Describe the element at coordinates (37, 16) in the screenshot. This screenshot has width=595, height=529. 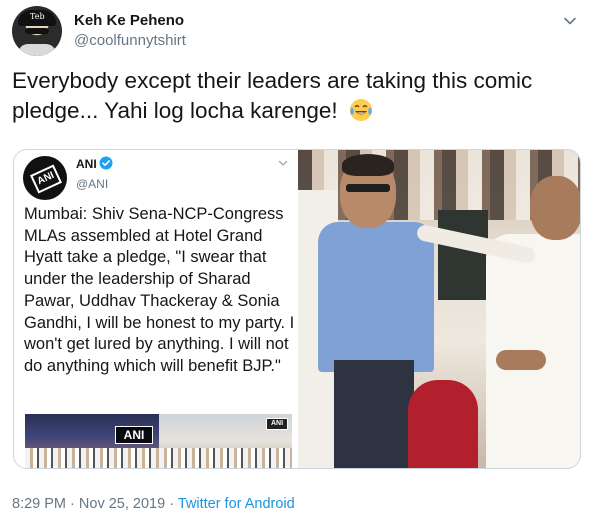
I see `avatar-cap-text: Teb` at that location.